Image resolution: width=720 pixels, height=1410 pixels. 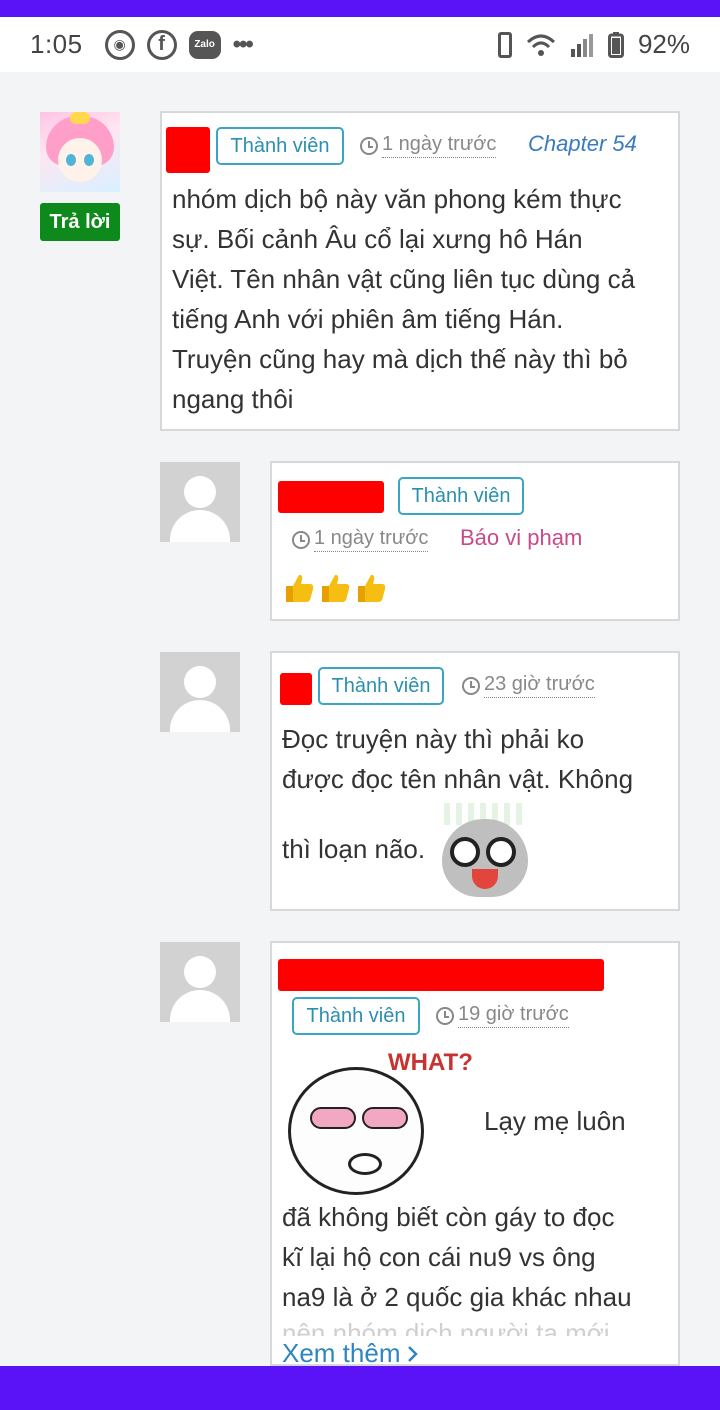 What do you see at coordinates (446, 1327) in the screenshot?
I see `truncated-text: nên nhóm dịch người ta mới` at bounding box center [446, 1327].